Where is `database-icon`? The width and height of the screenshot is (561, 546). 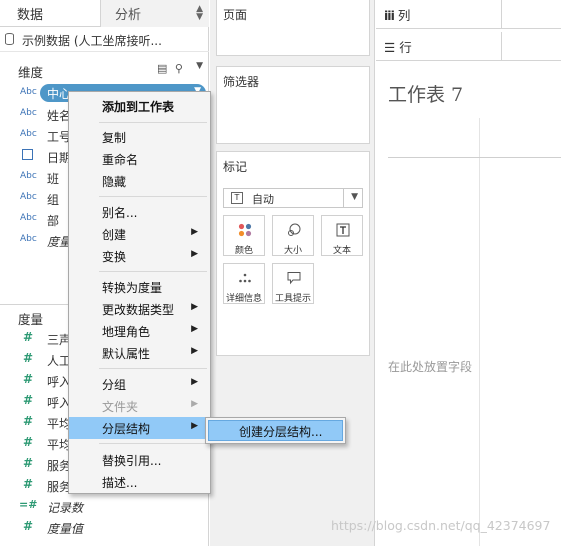
database-icon is located at coordinates (9, 39).